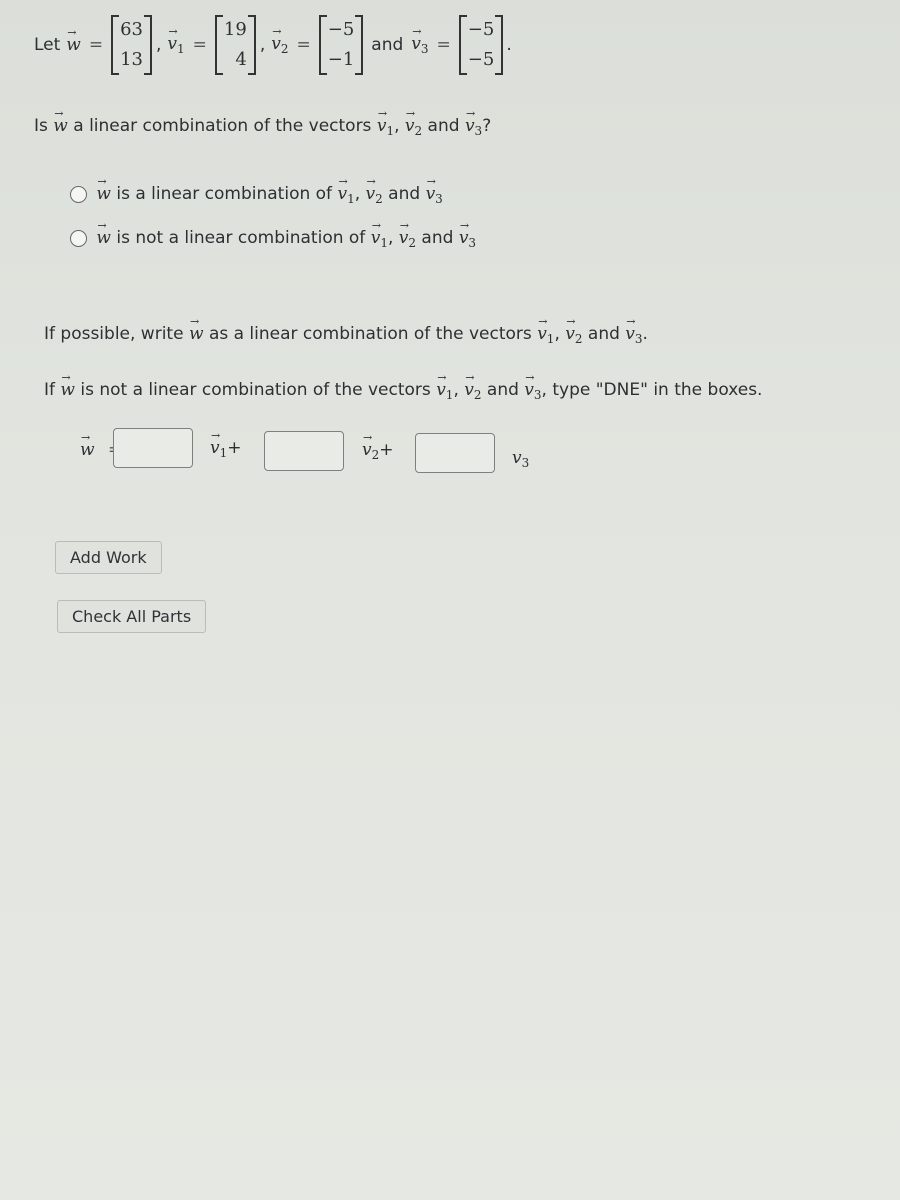  What do you see at coordinates (132, 45) in the screenshot?
I see `w-vector: 63 13` at bounding box center [132, 45].